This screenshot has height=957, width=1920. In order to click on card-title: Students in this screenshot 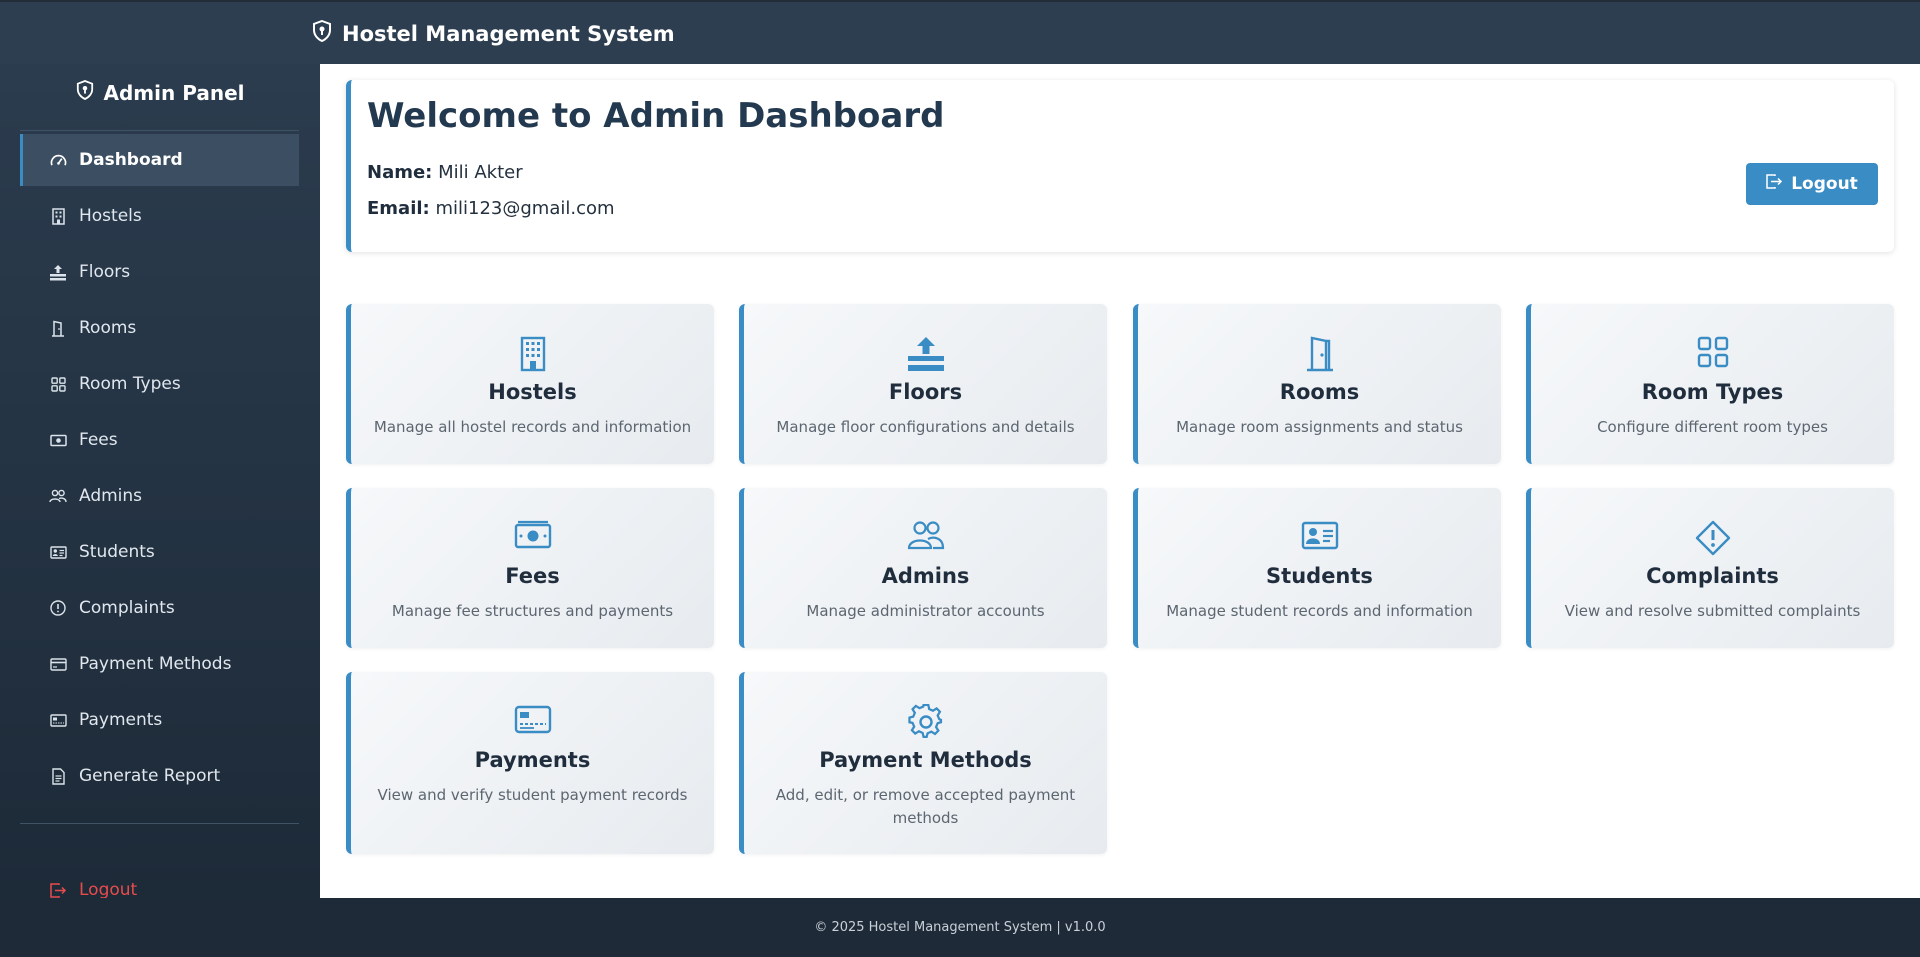, I will do `click(1319, 576)`.